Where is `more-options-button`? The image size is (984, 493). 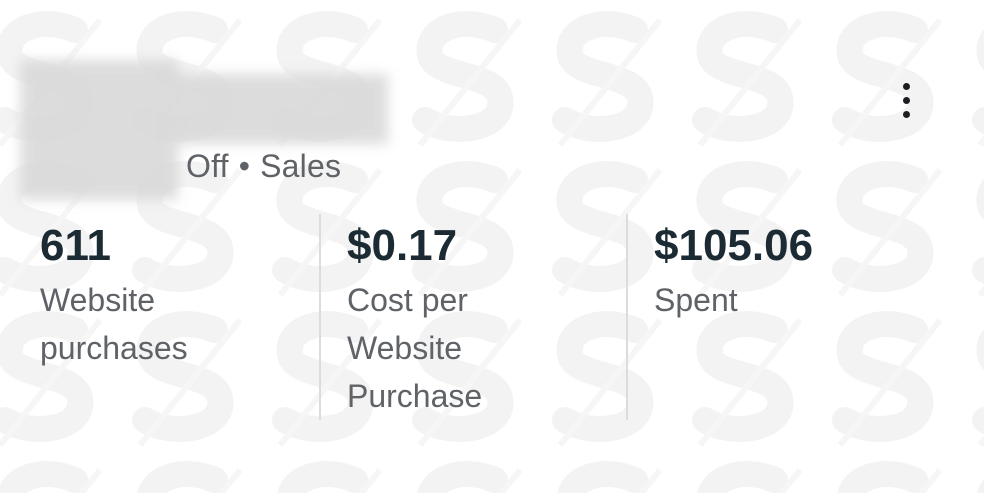
more-options-button is located at coordinates (906, 100).